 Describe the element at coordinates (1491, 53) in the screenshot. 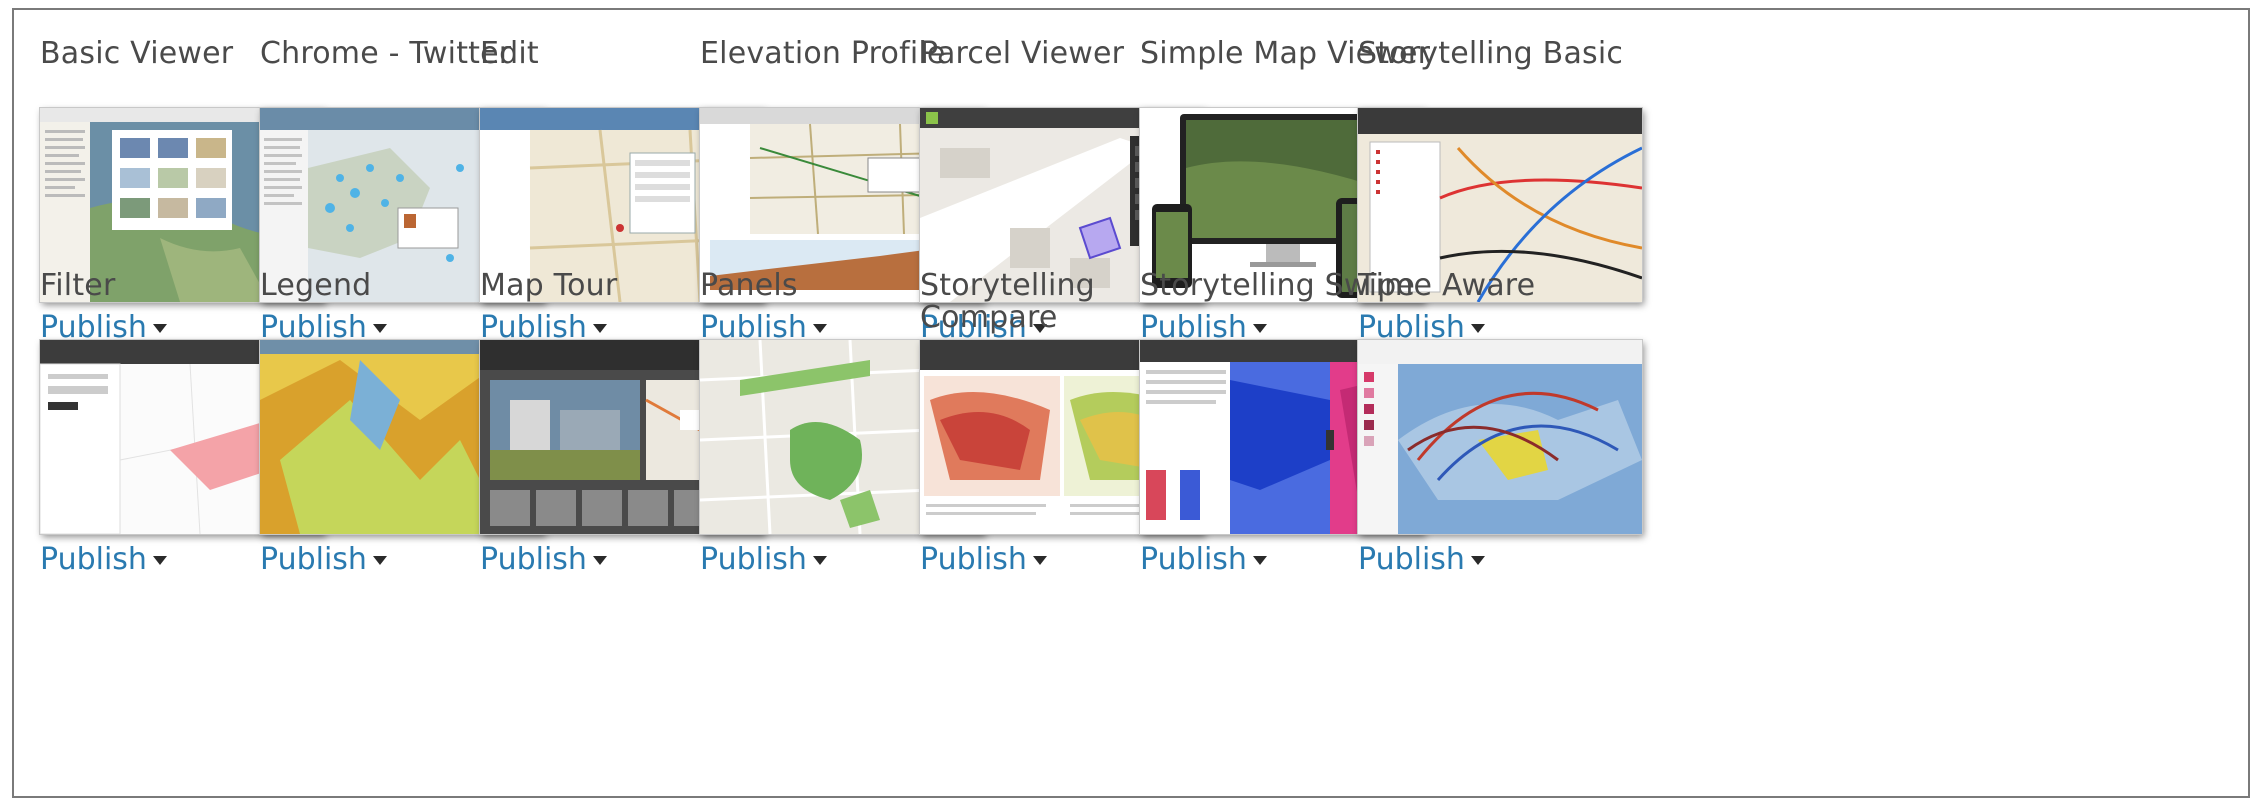

I see `template-title: Storytelling Basic` at that location.